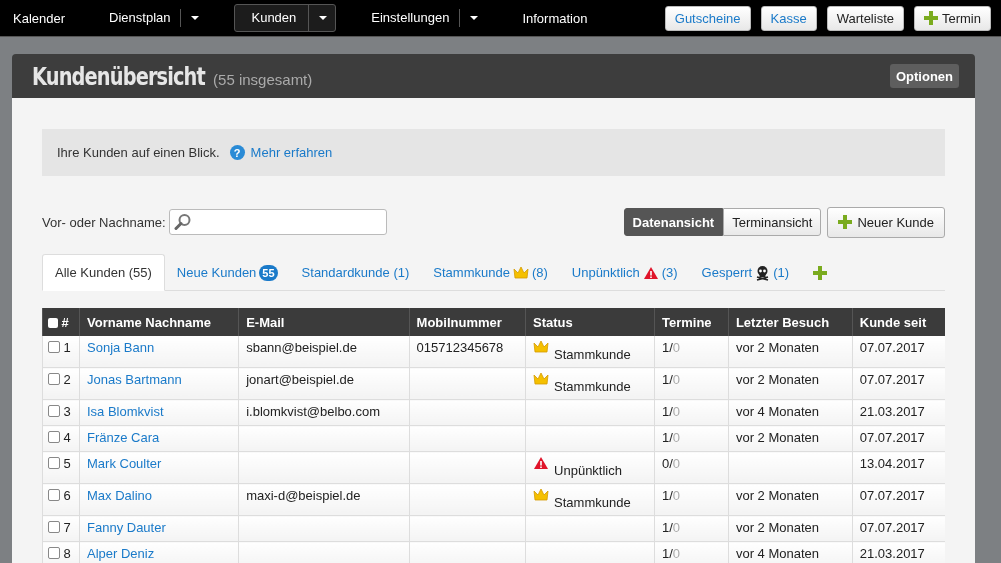 Image resolution: width=1001 pixels, height=563 pixels. Describe the element at coordinates (237, 152) in the screenshot. I see `help-icon: ?` at that location.